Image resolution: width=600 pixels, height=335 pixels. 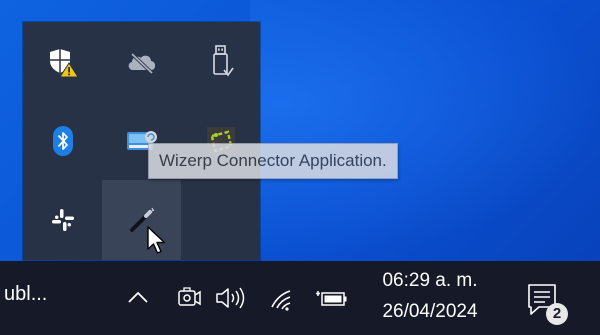 I want to click on tray-empty-slot, so click(x=220, y=220).